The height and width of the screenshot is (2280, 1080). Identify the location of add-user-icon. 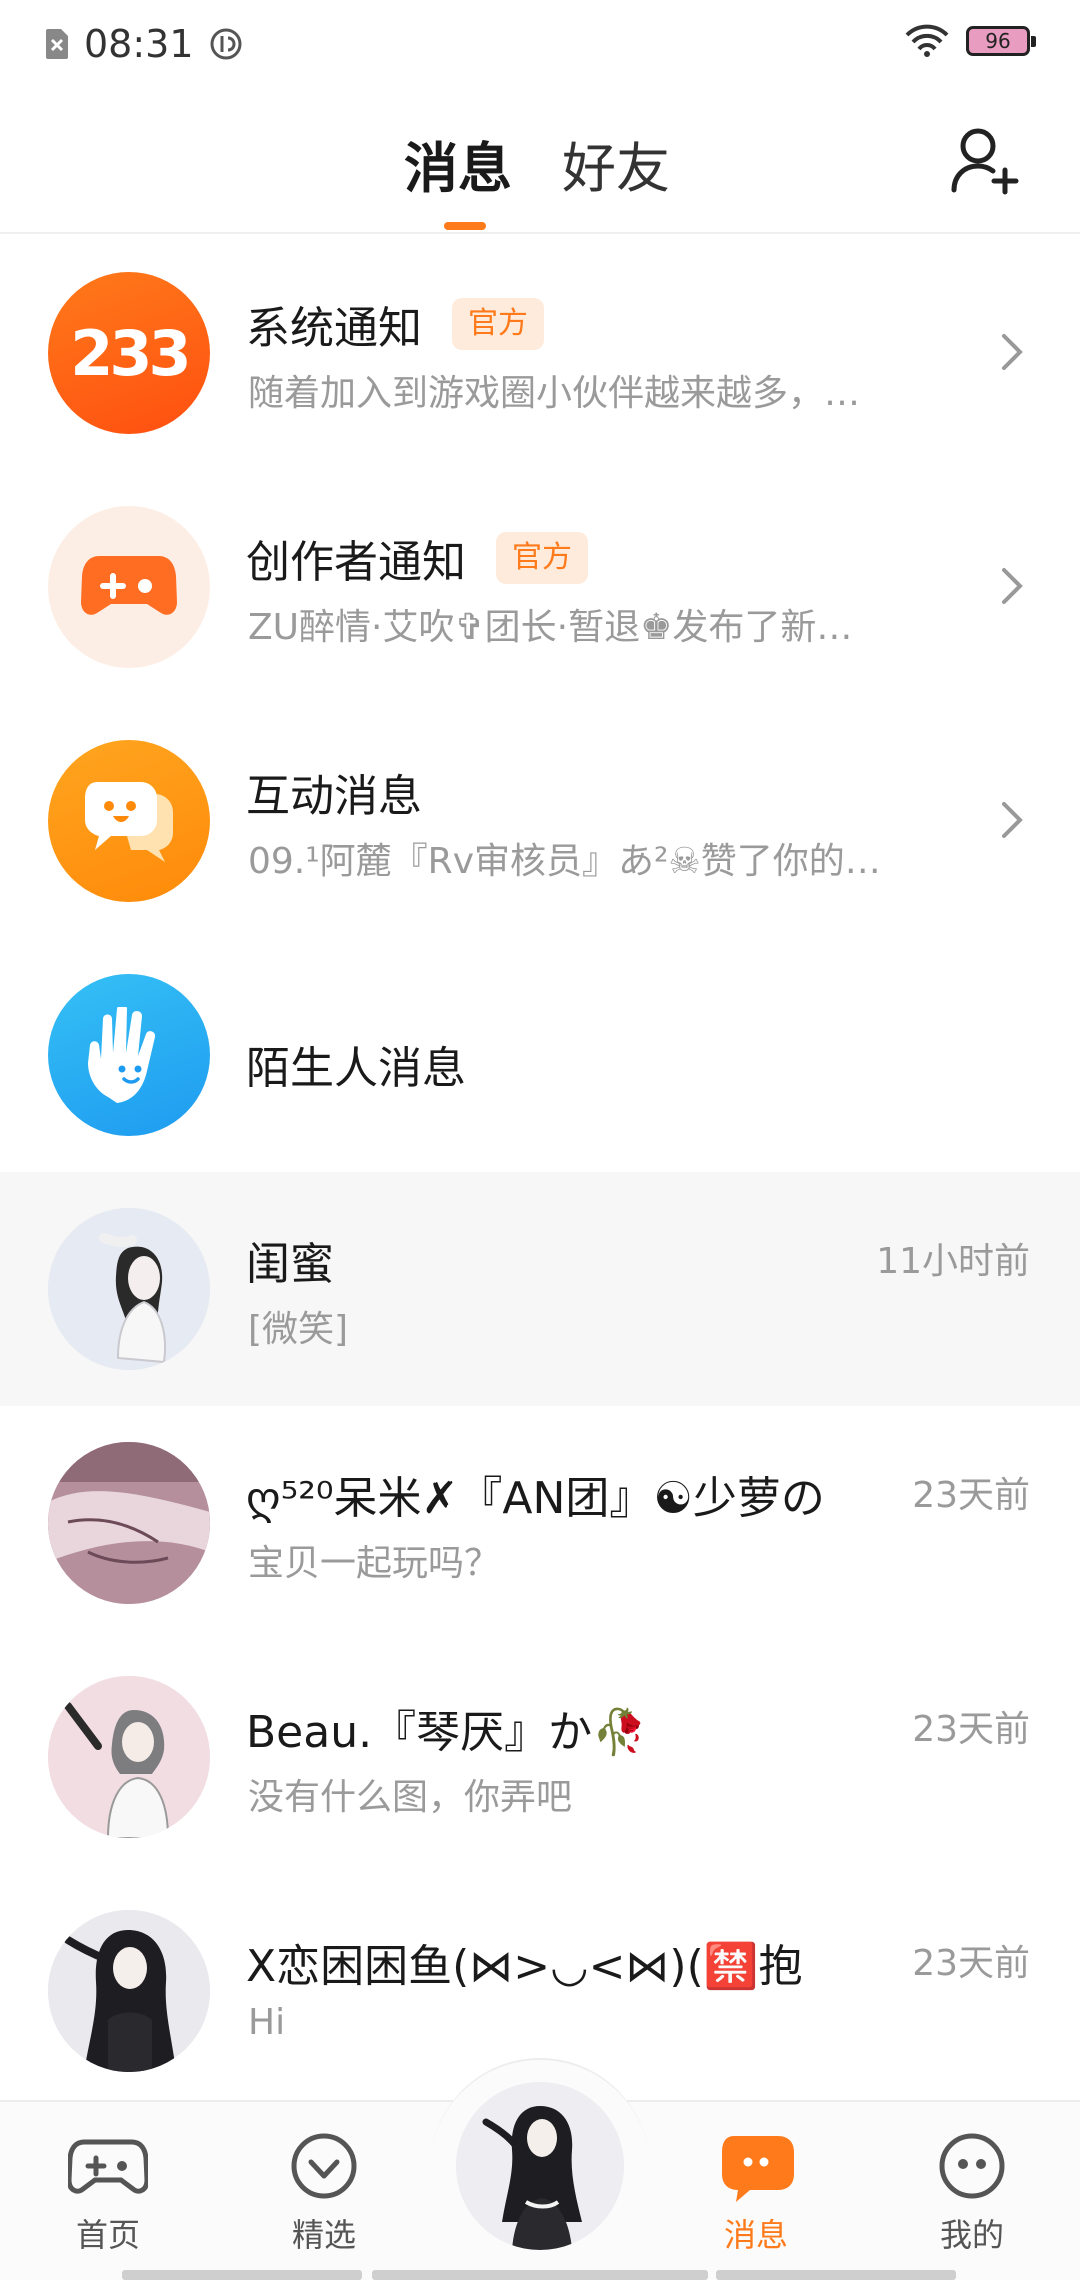
(985, 160).